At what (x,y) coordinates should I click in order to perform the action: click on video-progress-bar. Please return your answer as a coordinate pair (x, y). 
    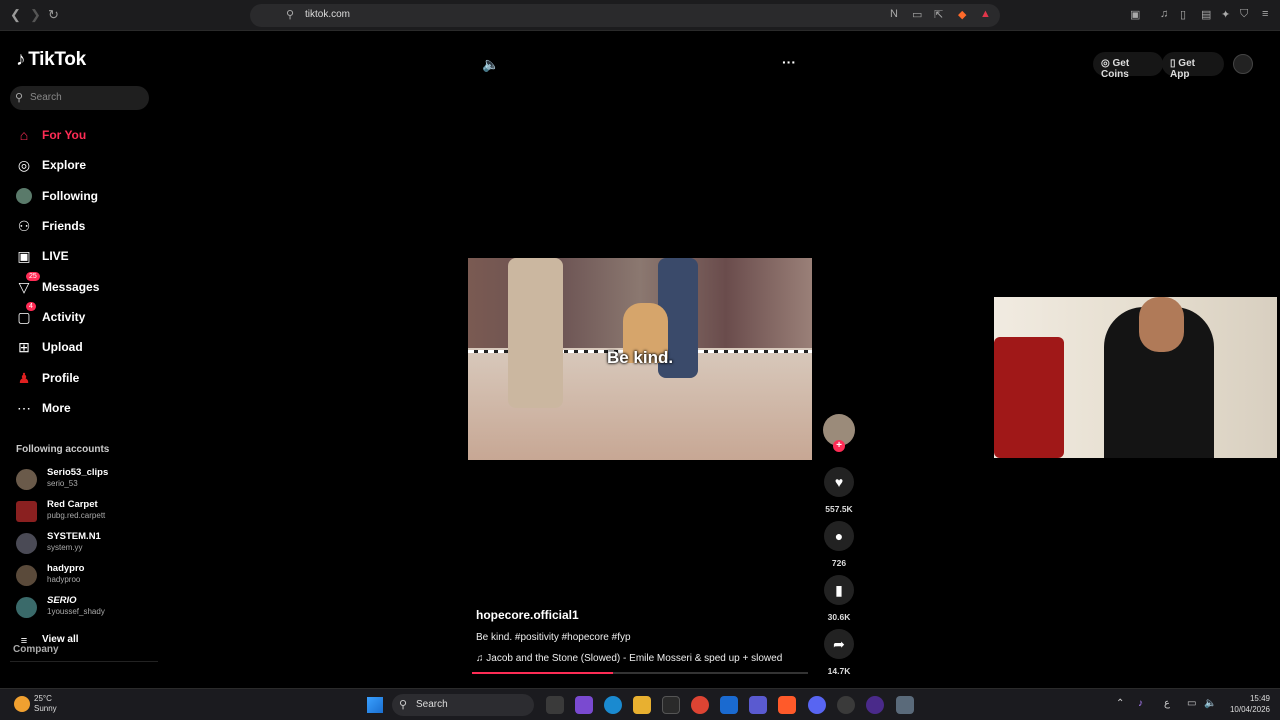
    Looking at the image, I should click on (640, 673).